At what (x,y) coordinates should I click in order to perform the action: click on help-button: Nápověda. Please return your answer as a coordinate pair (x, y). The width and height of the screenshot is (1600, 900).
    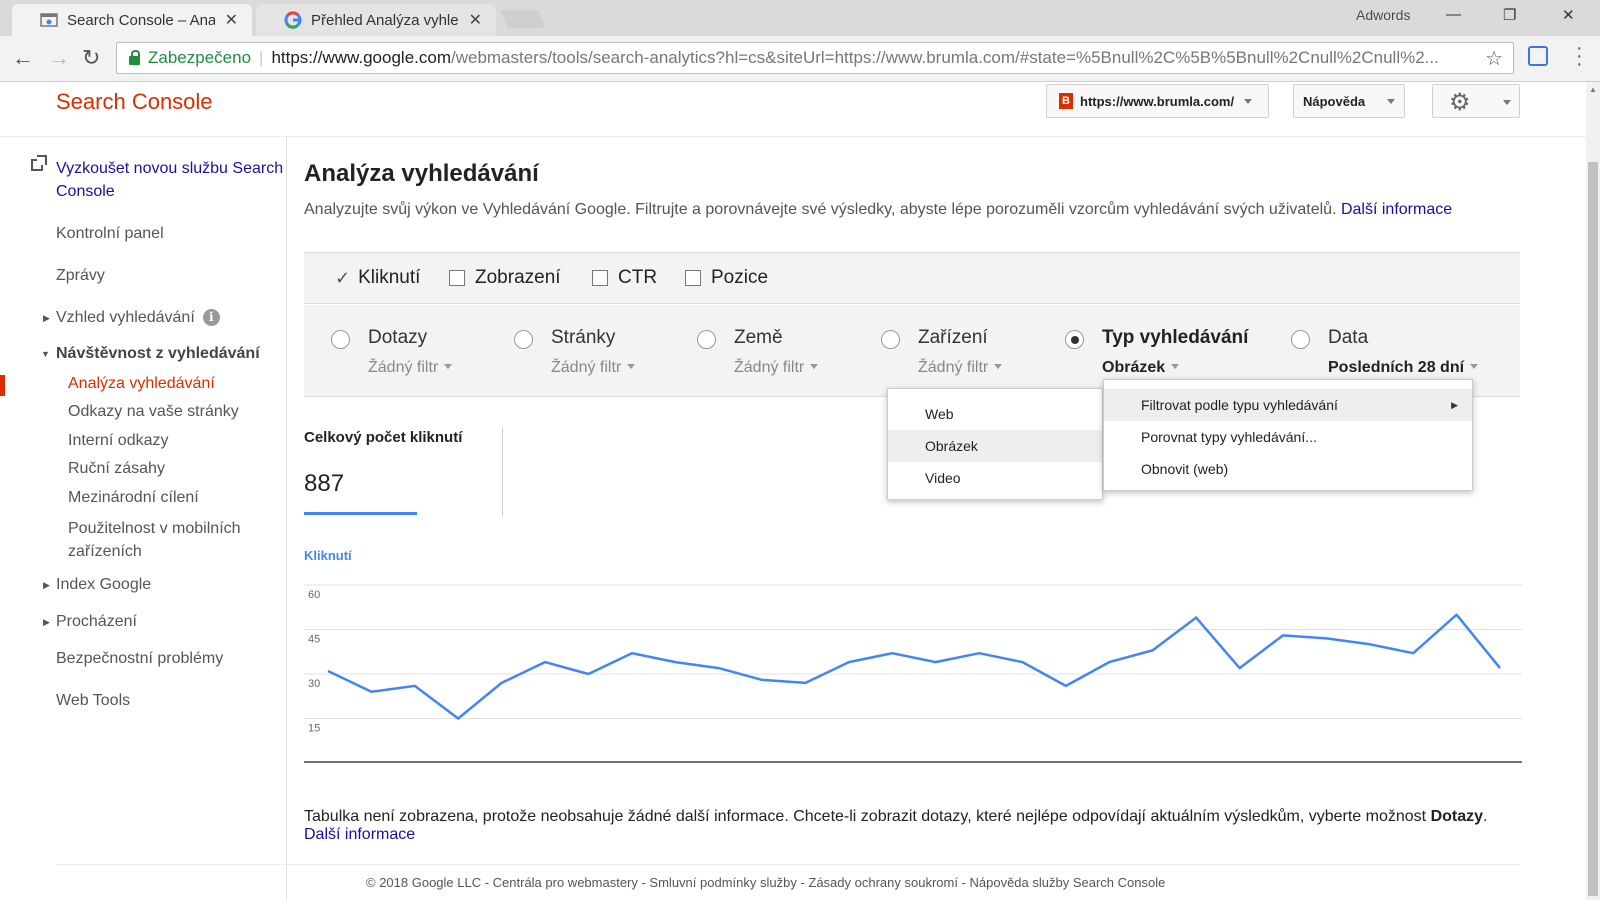
    Looking at the image, I should click on (1349, 101).